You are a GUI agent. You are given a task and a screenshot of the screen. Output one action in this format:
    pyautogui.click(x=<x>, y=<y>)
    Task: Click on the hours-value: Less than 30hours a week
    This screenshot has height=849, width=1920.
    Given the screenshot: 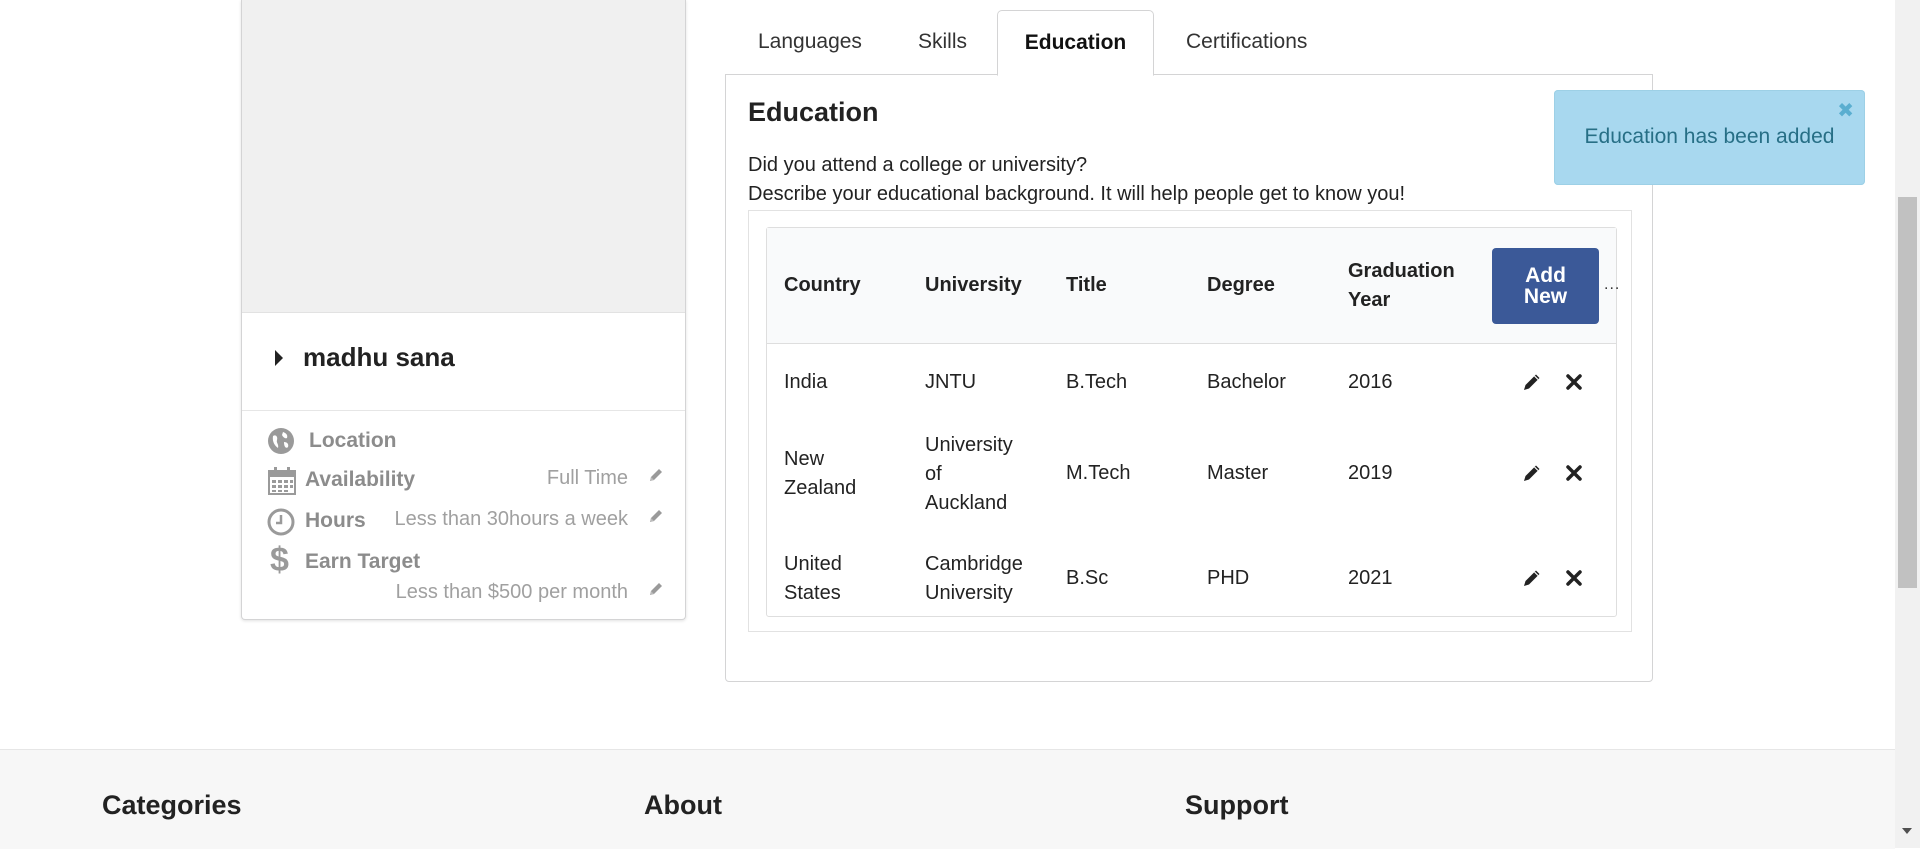 What is the action you would take?
    pyautogui.click(x=511, y=519)
    